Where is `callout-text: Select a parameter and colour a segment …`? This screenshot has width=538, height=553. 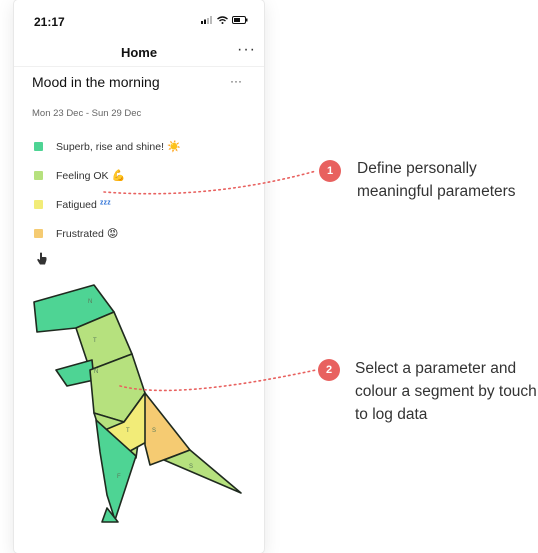
callout-text: Select a parameter and colour a segment … is located at coordinates (446, 391).